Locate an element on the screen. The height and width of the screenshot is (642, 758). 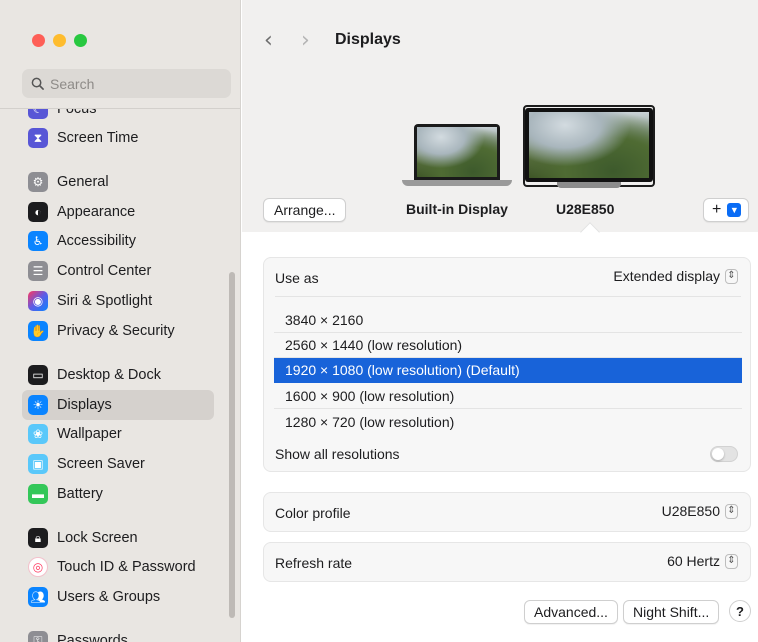
resolution-option-selected: 1920 × 1080 (low resolution) (Default) is located at coordinates (508, 370).